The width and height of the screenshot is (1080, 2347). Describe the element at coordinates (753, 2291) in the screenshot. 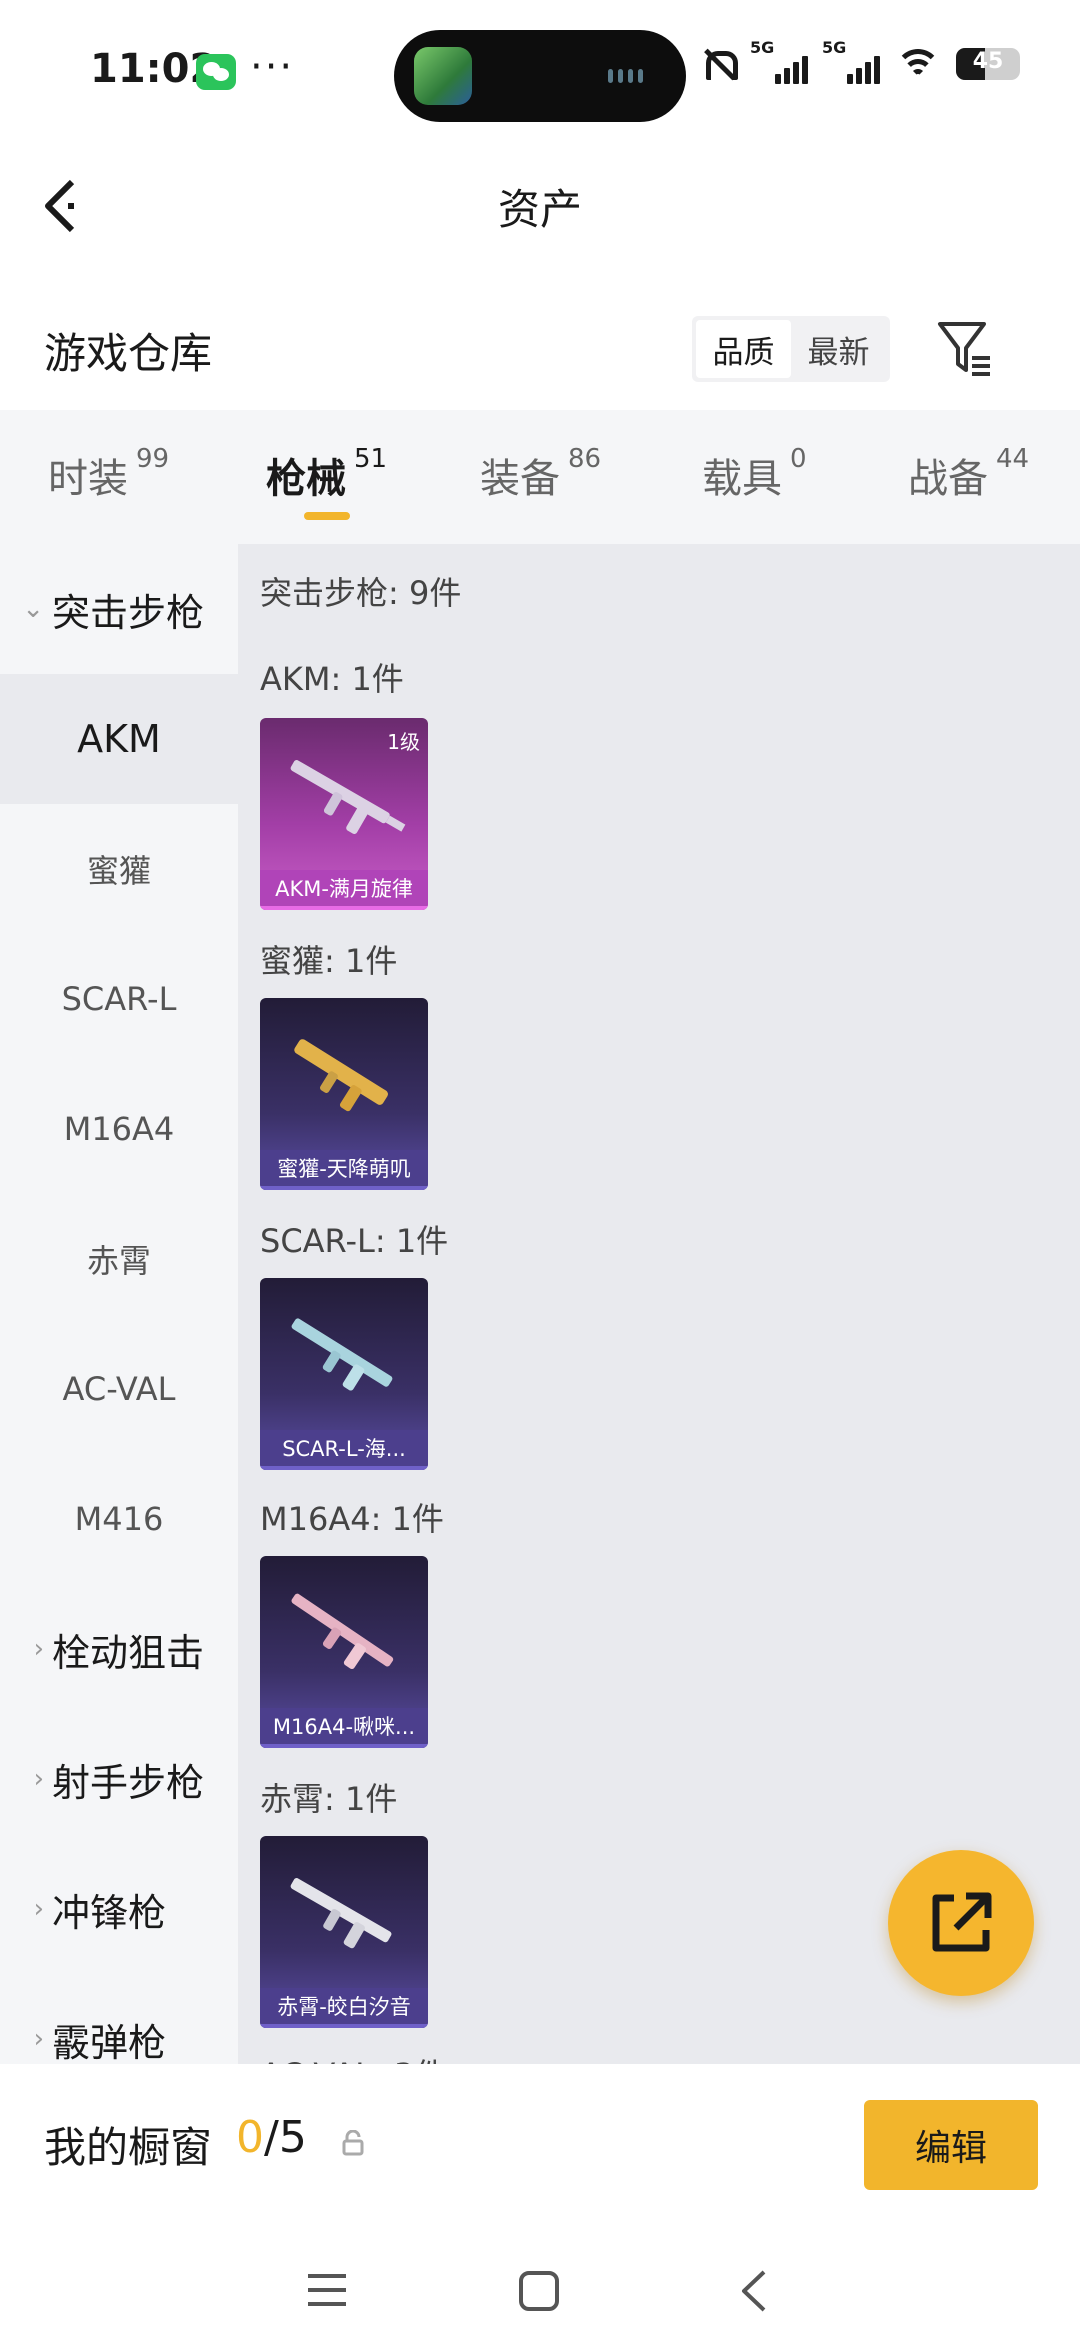

I see `back-icon` at that location.